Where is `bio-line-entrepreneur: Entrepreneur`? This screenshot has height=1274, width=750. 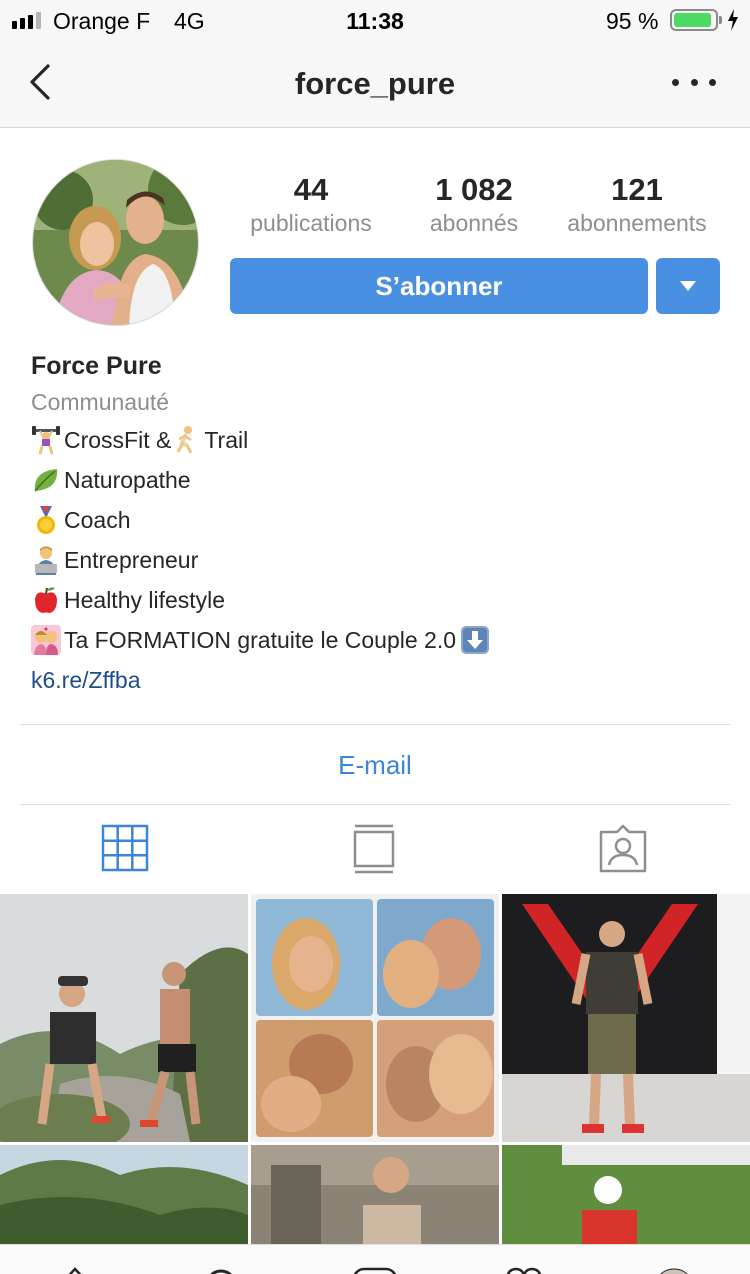
bio-line-entrepreneur: Entrepreneur is located at coordinates (376, 560).